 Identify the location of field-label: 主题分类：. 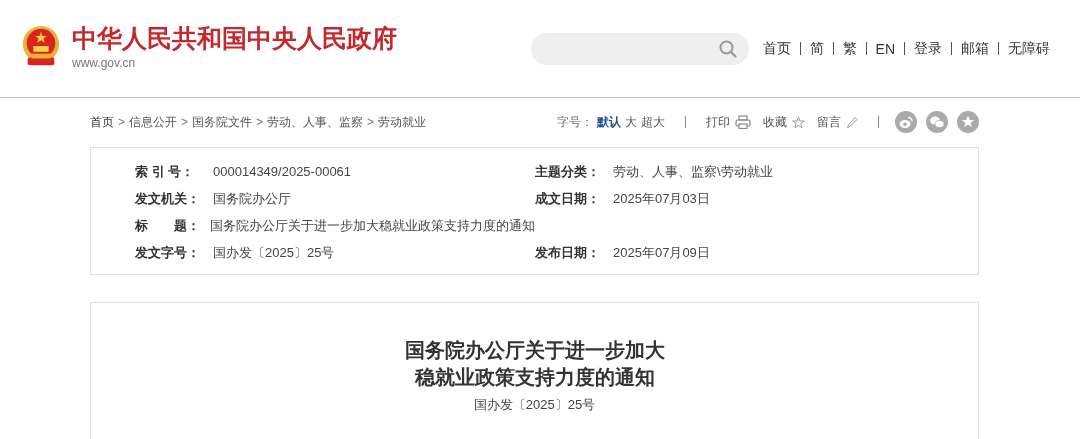
(568, 172).